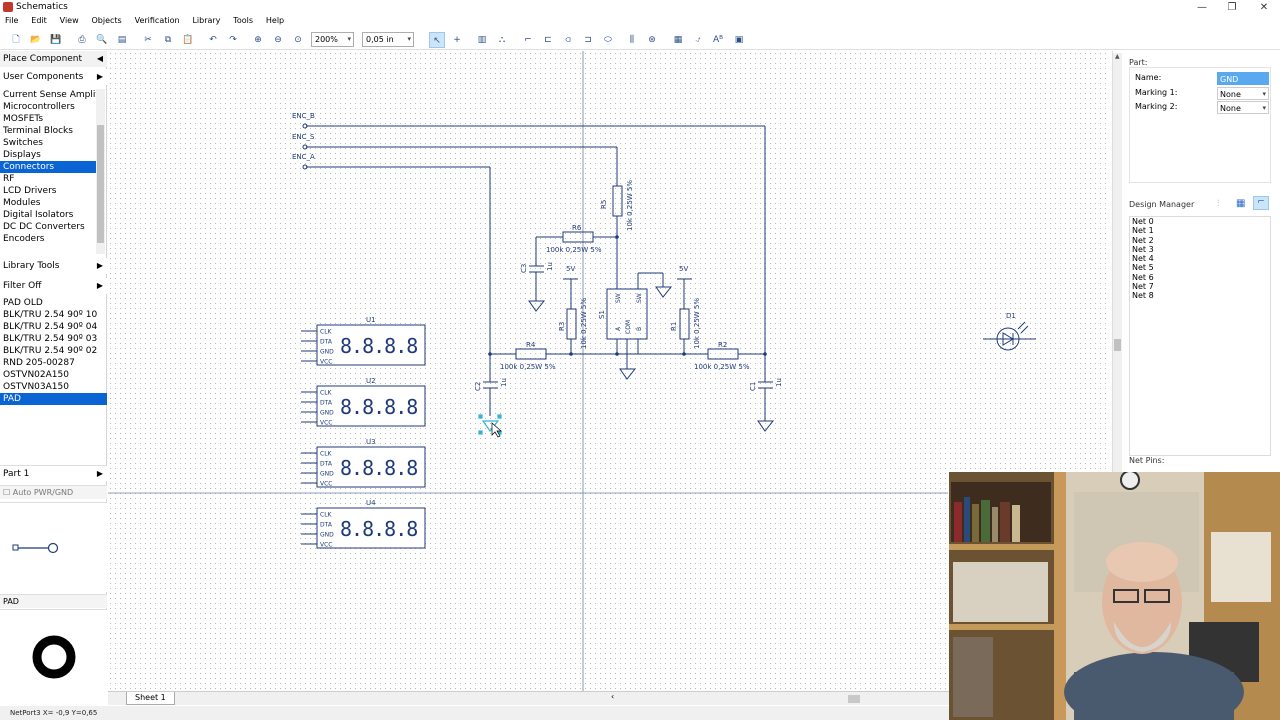 The height and width of the screenshot is (720, 1280). Describe the element at coordinates (56, 40) in the screenshot. I see `save-icon: 💾` at that location.